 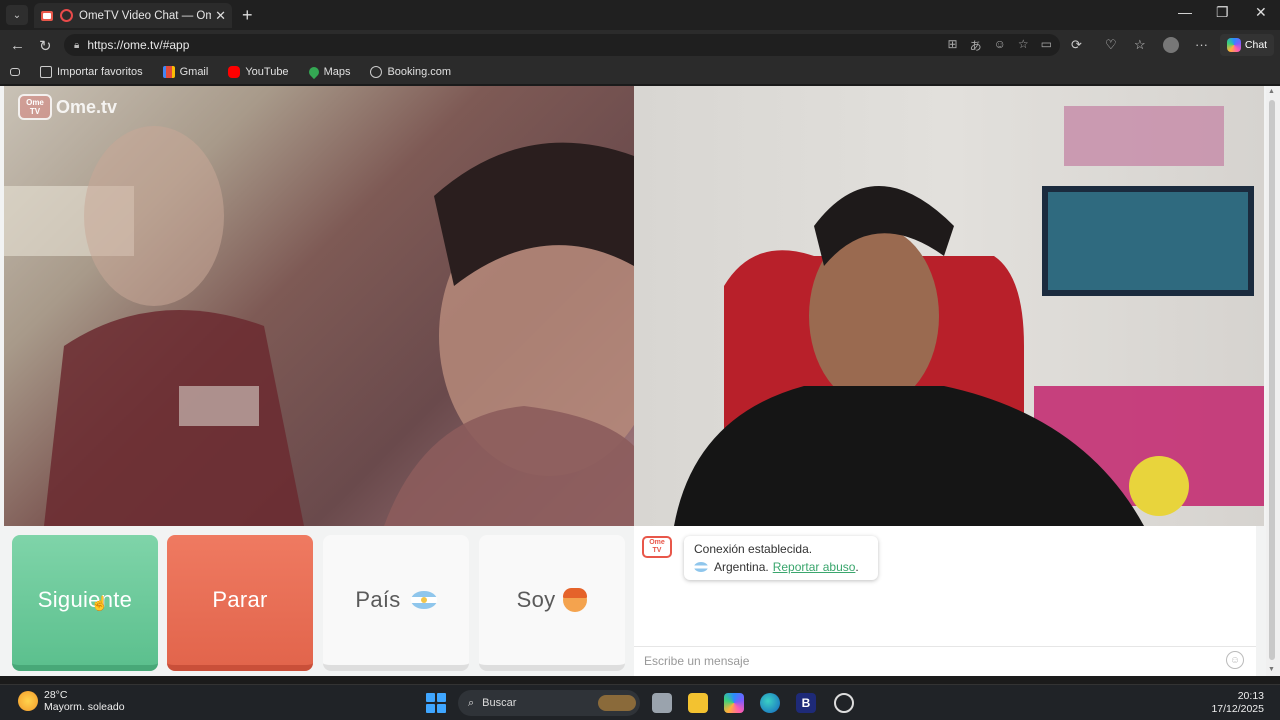 I want to click on copilot-app-icon, so click(x=734, y=703).